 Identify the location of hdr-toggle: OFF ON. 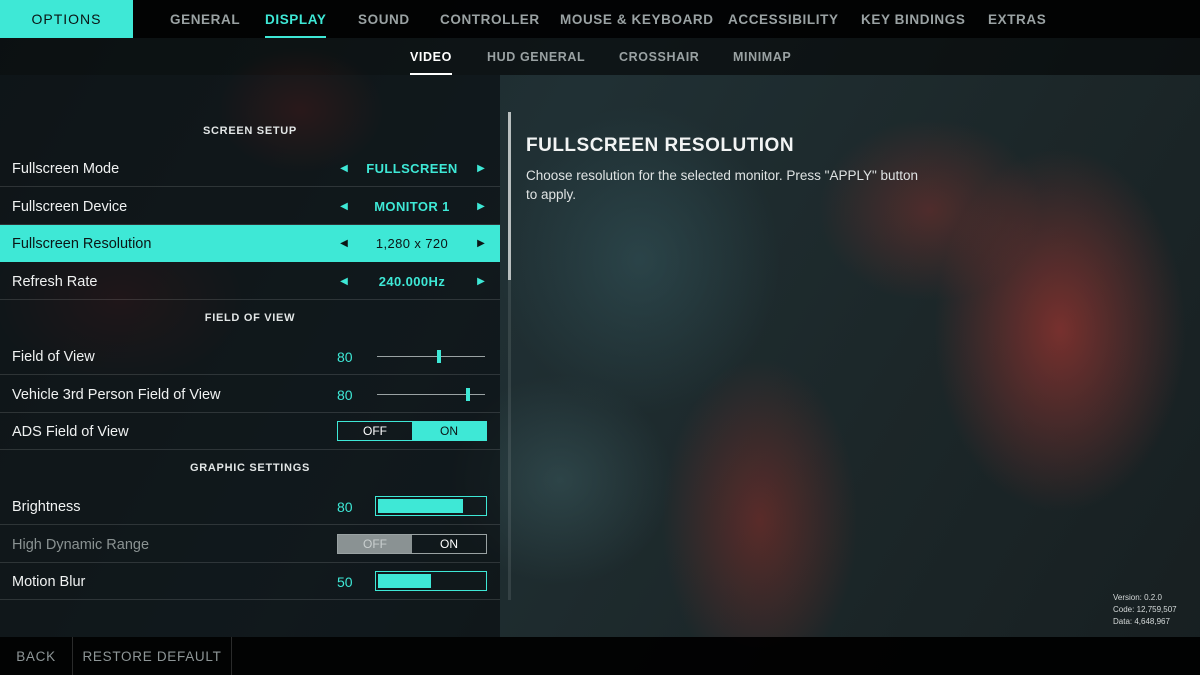
(412, 544).